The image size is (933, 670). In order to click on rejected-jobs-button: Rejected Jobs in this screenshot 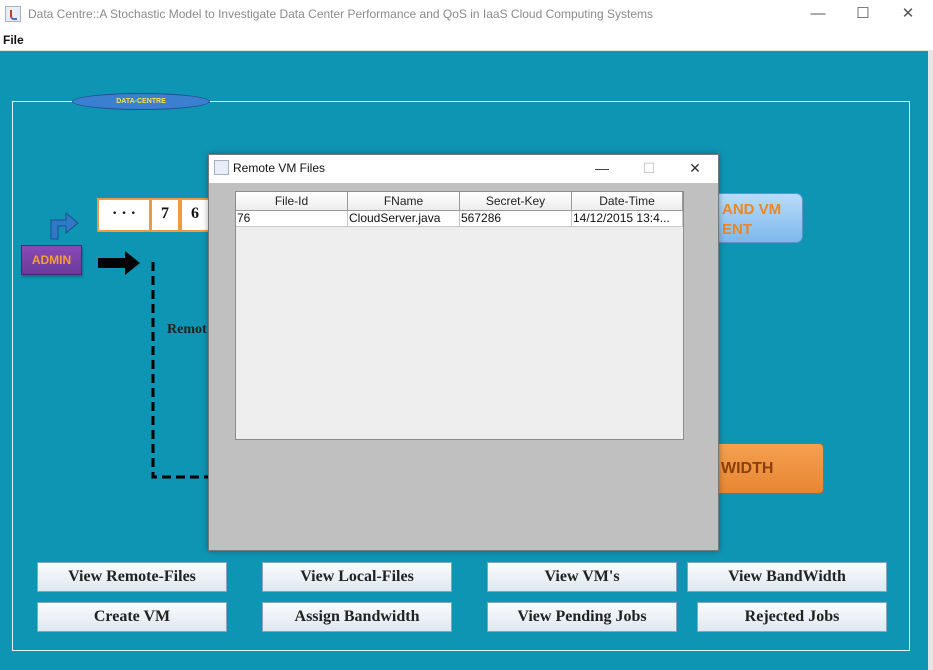, I will do `click(792, 617)`.